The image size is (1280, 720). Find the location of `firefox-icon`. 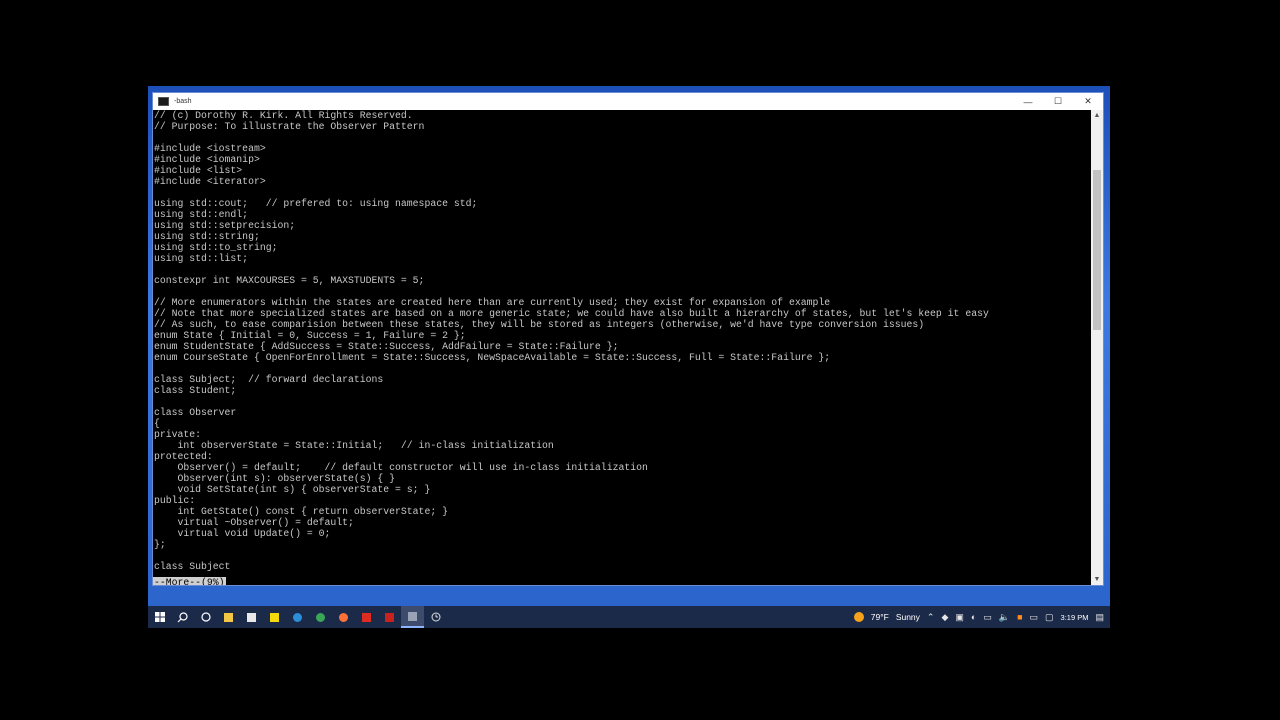

firefox-icon is located at coordinates (343, 617).